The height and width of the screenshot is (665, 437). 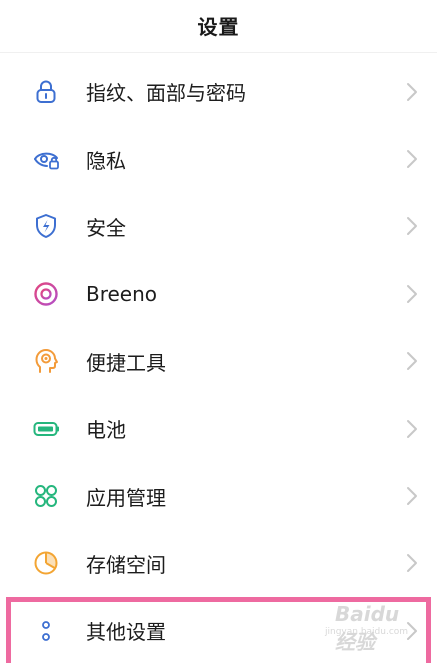 I want to click on more-dots-icon, so click(x=46, y=631).